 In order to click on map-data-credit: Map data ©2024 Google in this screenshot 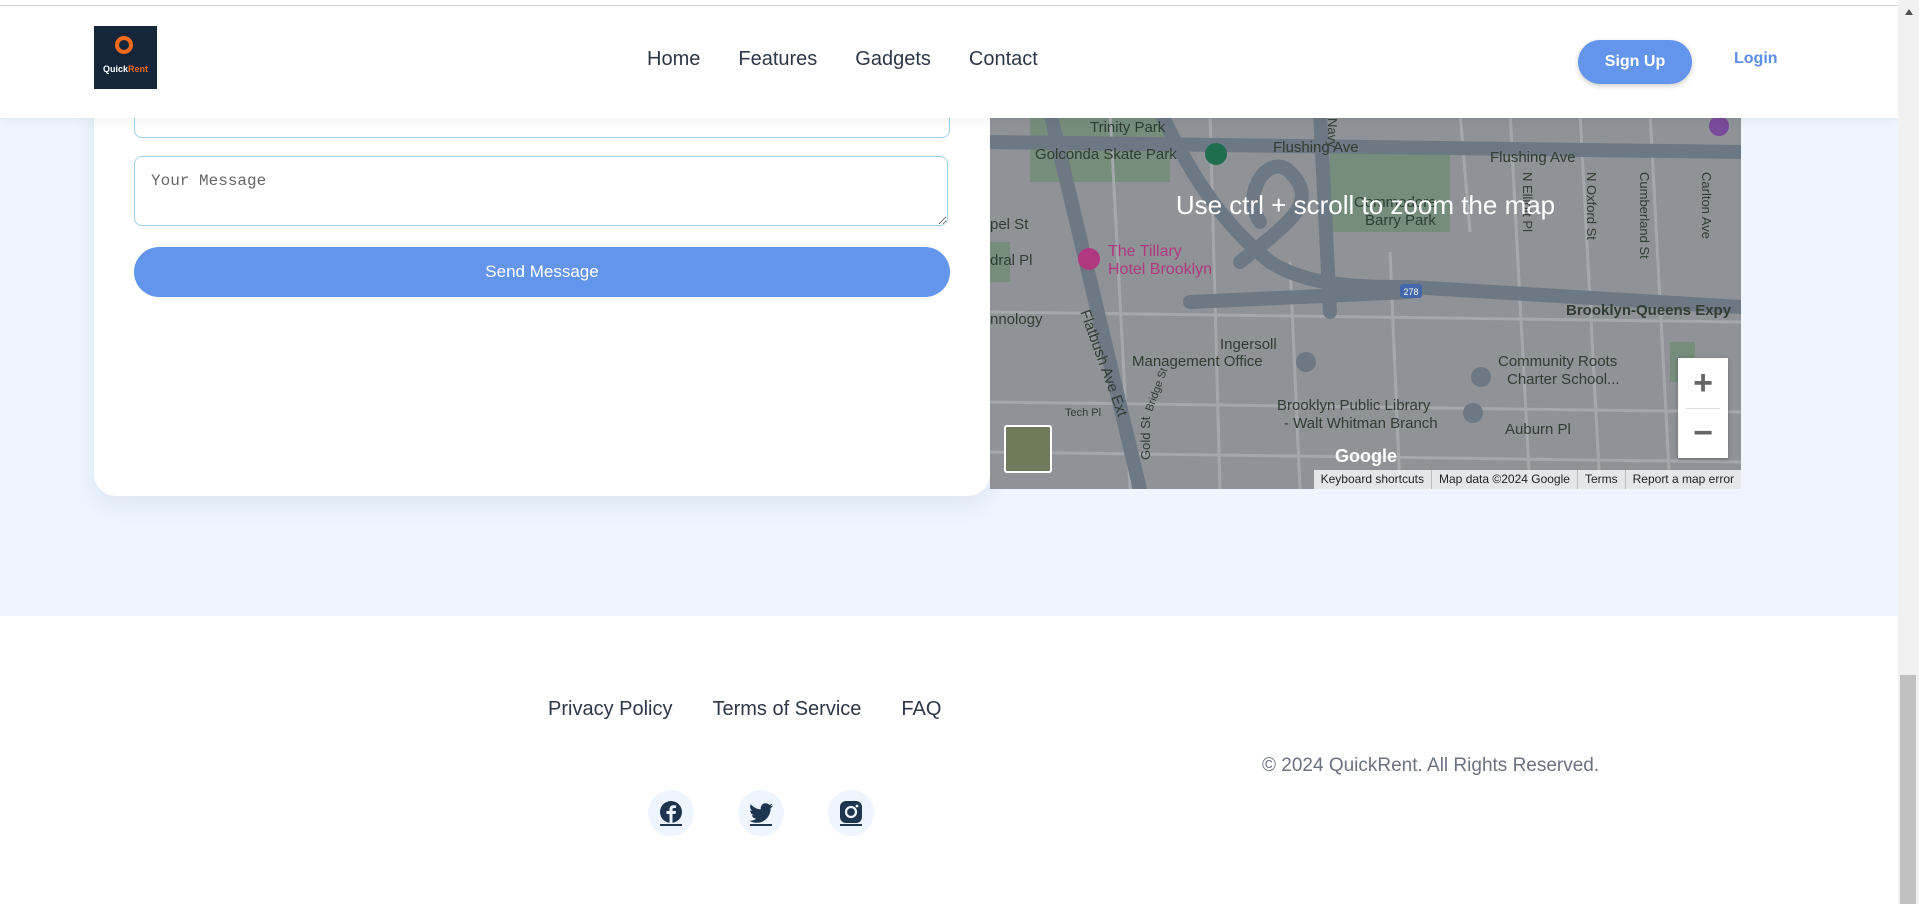, I will do `click(1504, 479)`.